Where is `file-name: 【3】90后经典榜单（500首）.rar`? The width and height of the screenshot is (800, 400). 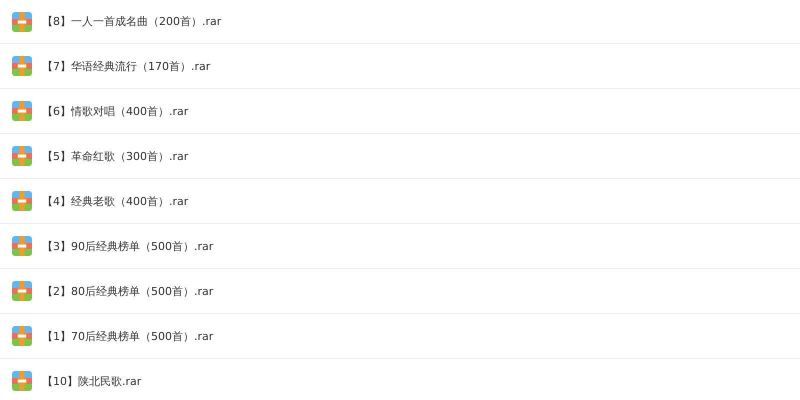 file-name: 【3】90后经典榜单（500首）.rar is located at coordinates (128, 246).